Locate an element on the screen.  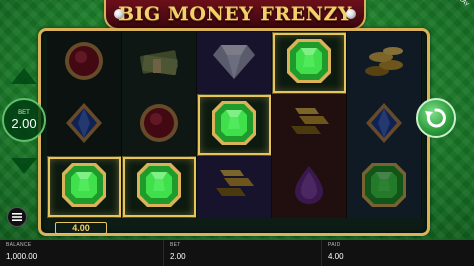
gold-coins-icon is located at coordinates (384, 63).